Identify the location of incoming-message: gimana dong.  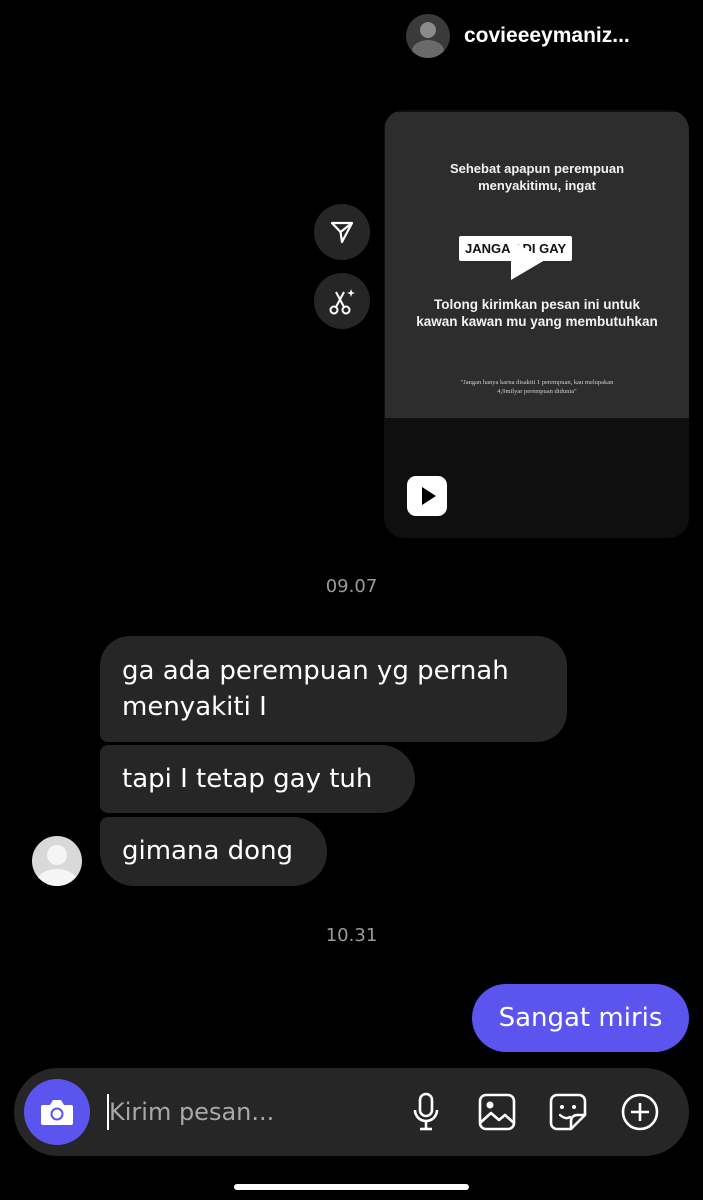
(213, 851).